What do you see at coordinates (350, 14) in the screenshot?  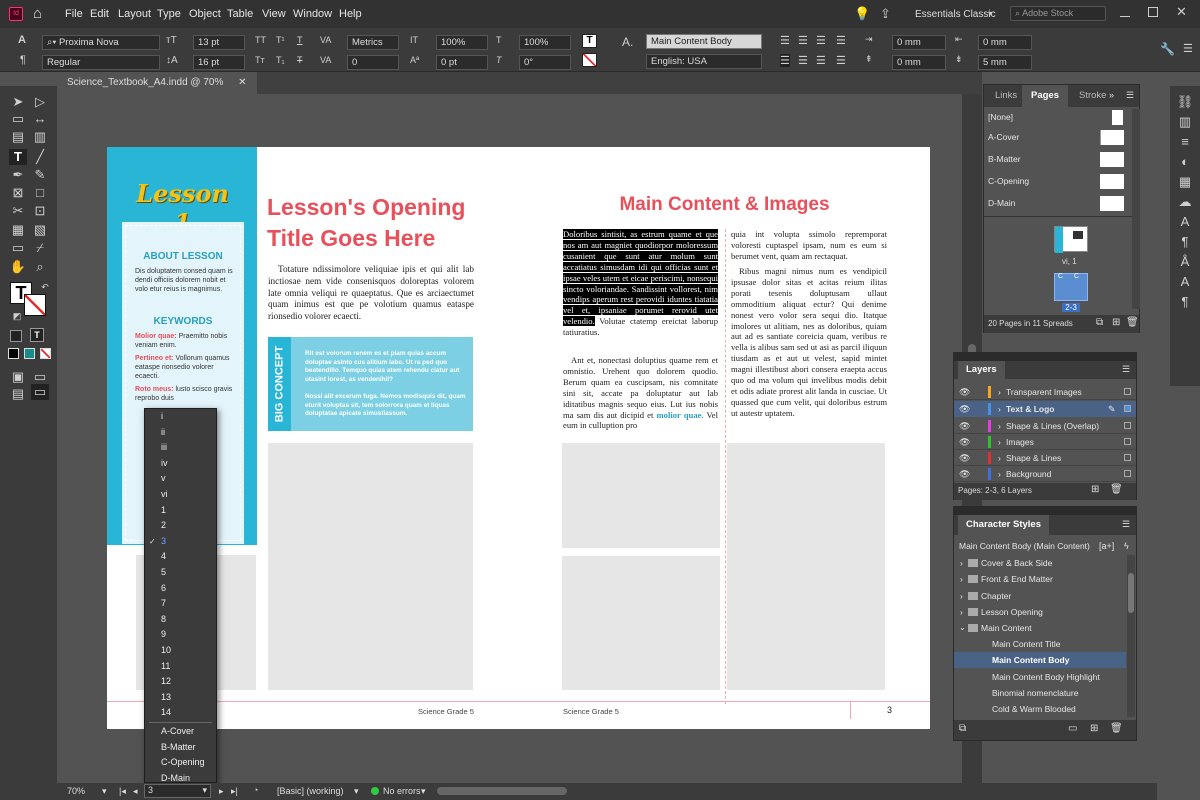 I see `menu-help: Help` at bounding box center [350, 14].